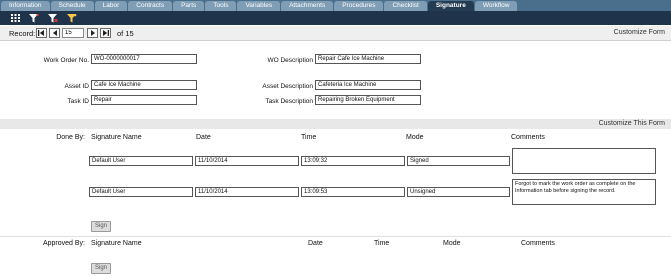  I want to click on tab-labor: Labor, so click(111, 6).